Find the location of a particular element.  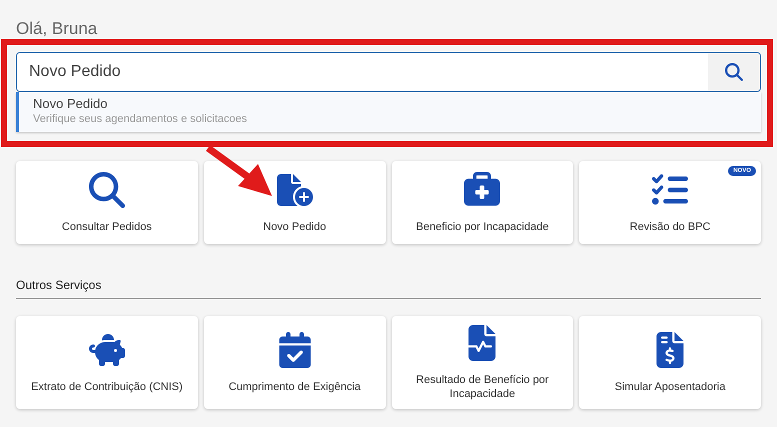

magnifier-icon is located at coordinates (106, 190).